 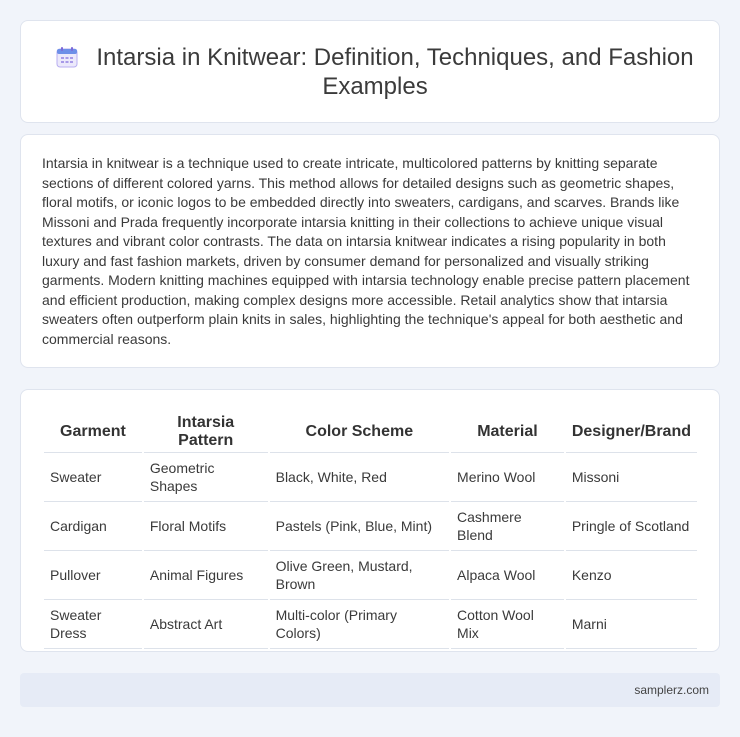 I want to click on cell-garment: Pullover, so click(x=93, y=575).